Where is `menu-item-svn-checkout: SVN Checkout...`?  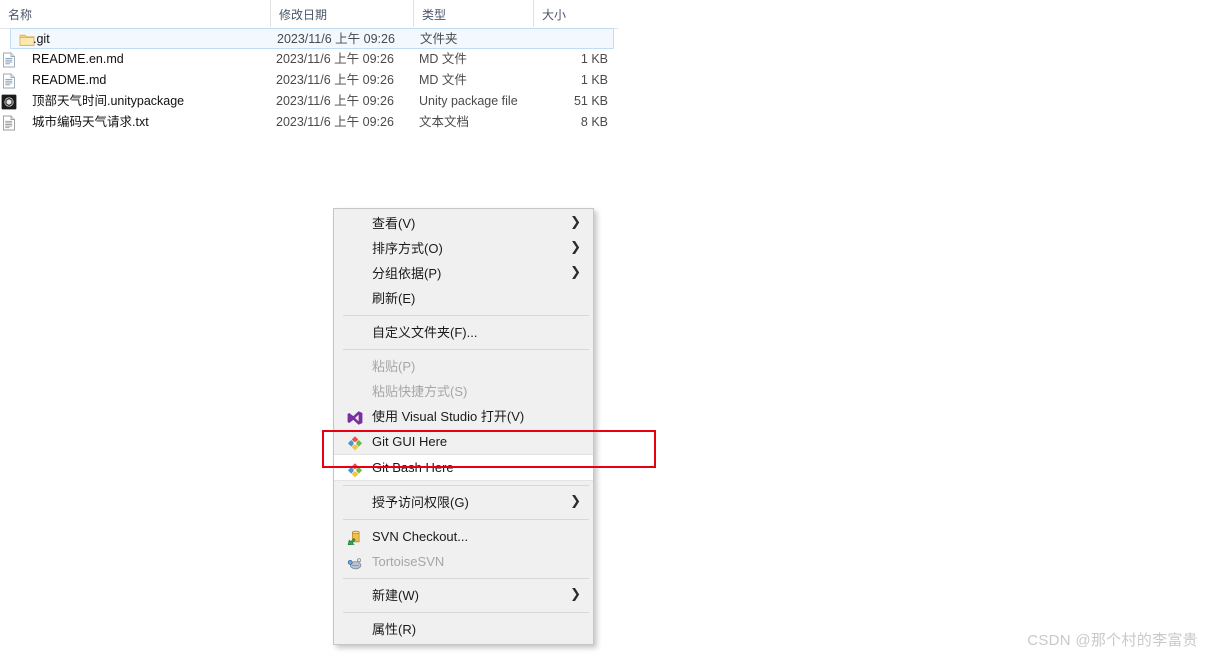
menu-item-svn-checkout: SVN Checkout... is located at coordinates (463, 536).